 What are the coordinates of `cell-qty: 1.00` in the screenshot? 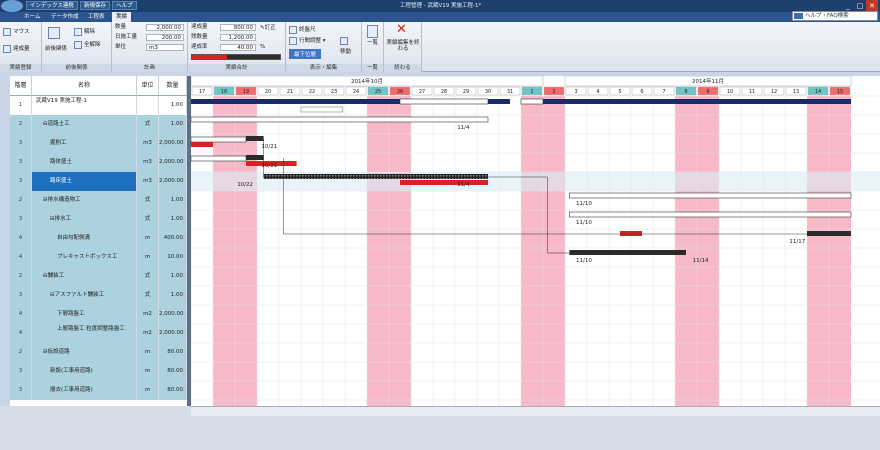 It's located at (173, 219).